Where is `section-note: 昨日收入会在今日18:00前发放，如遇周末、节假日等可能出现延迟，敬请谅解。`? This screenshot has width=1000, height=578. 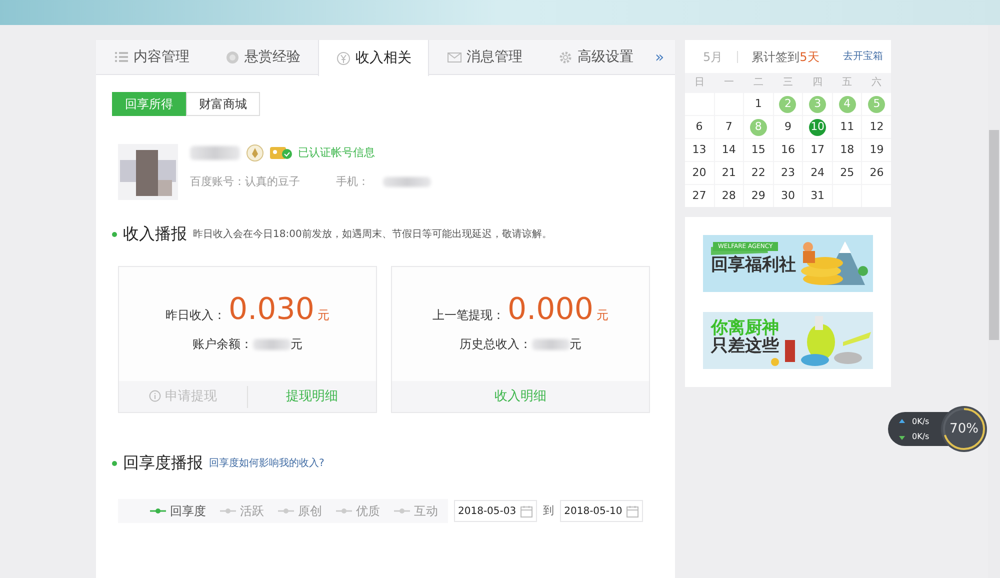
section-note: 昨日收入会在今日18:00前发放，如遇周末、节假日等可能出现延迟，敬请谅解。 is located at coordinates (372, 235).